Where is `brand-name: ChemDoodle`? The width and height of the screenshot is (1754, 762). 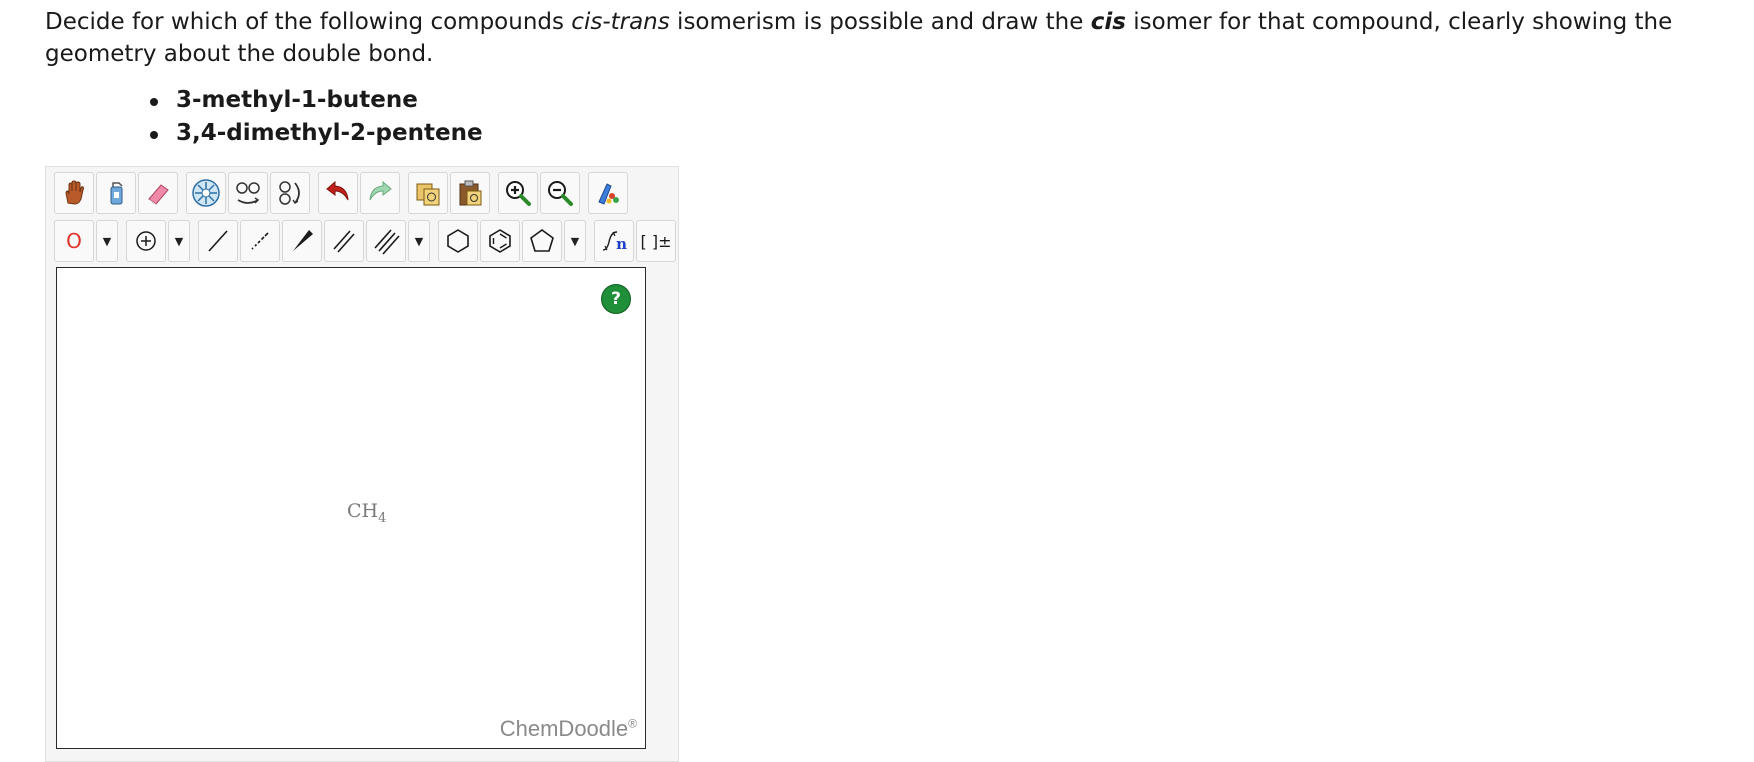 brand-name: ChemDoodle is located at coordinates (564, 728).